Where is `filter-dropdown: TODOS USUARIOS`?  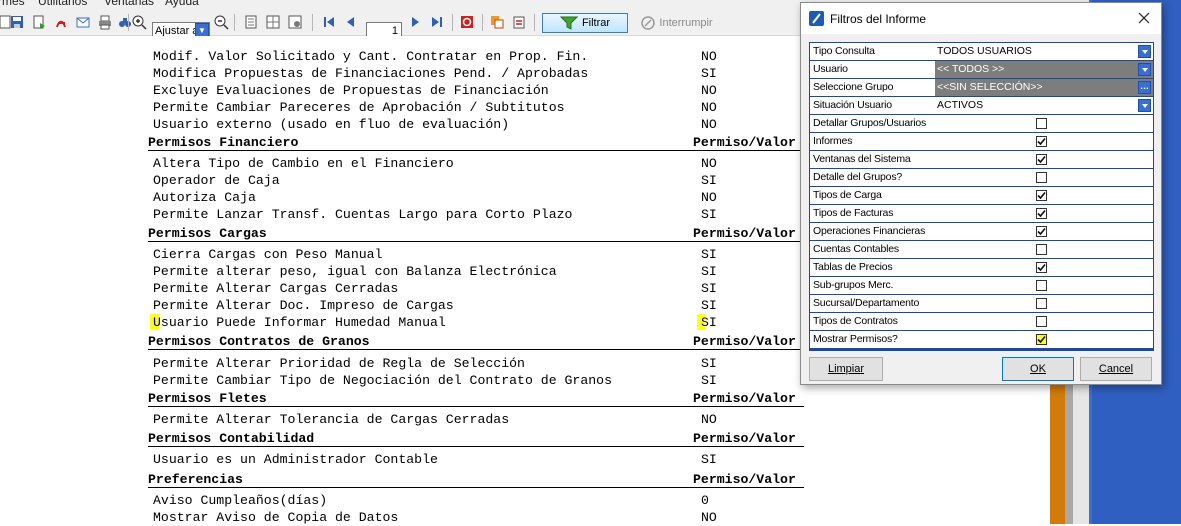
filter-dropdown: TODOS USUARIOS is located at coordinates (1044, 51).